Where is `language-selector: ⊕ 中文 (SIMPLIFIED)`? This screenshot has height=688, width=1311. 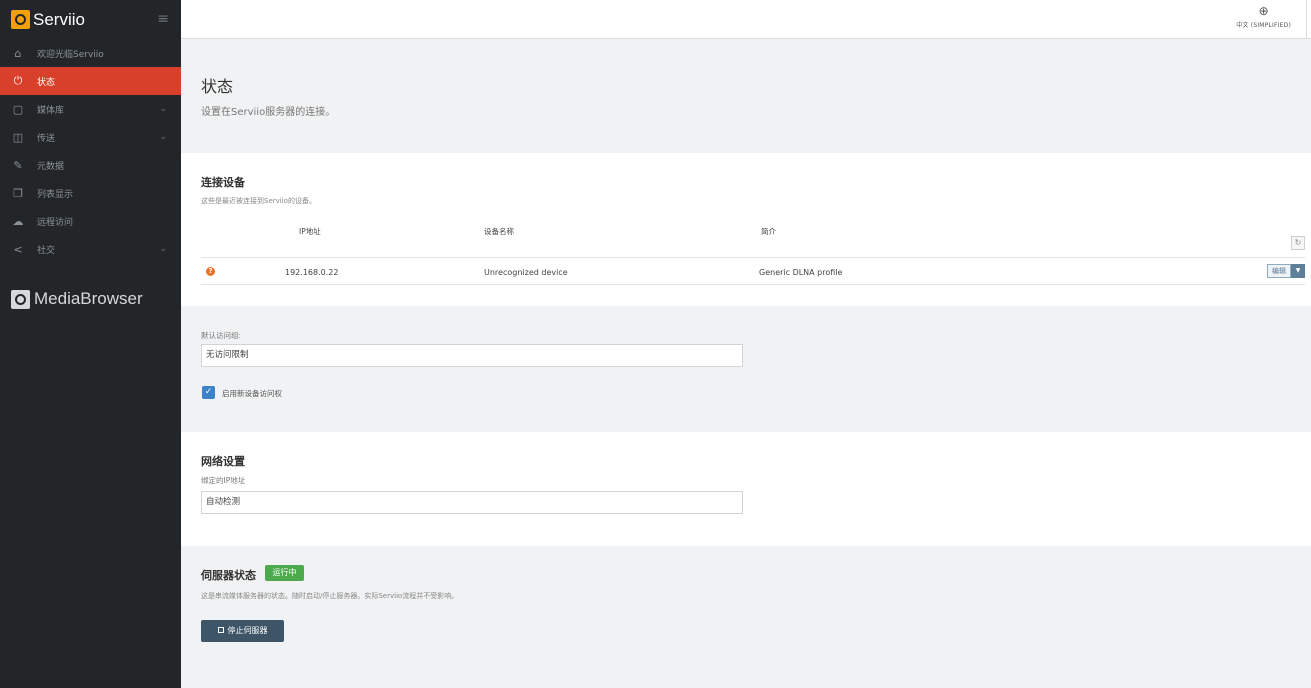 language-selector: ⊕ 中文 (SIMPLIFIED) is located at coordinates (1263, 16).